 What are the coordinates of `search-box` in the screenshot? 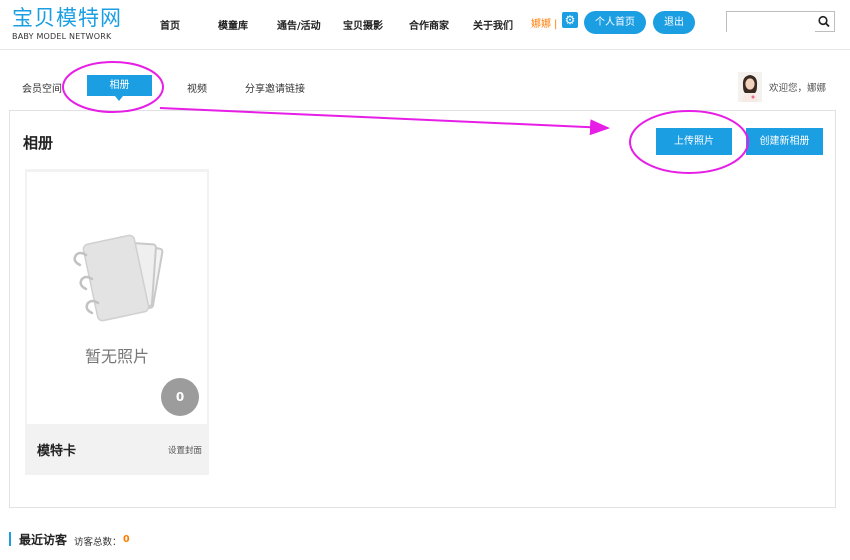 It's located at (780, 22).